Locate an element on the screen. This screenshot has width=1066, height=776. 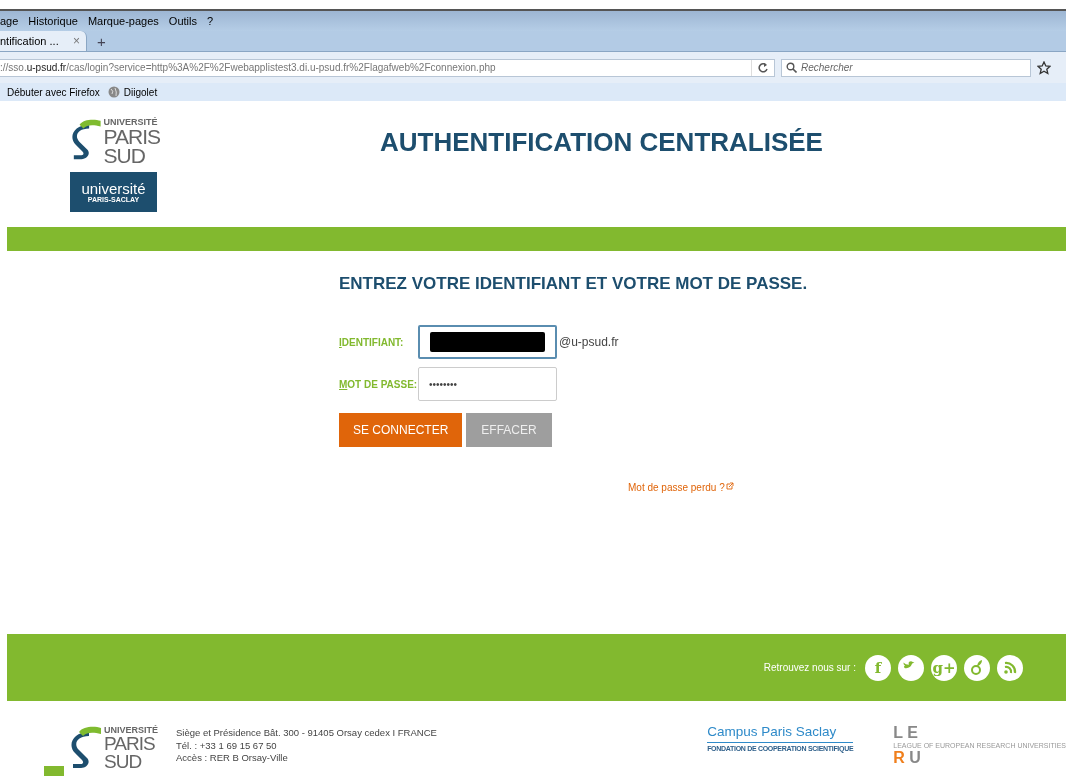
close-tab-button: × is located at coordinates (76, 41).